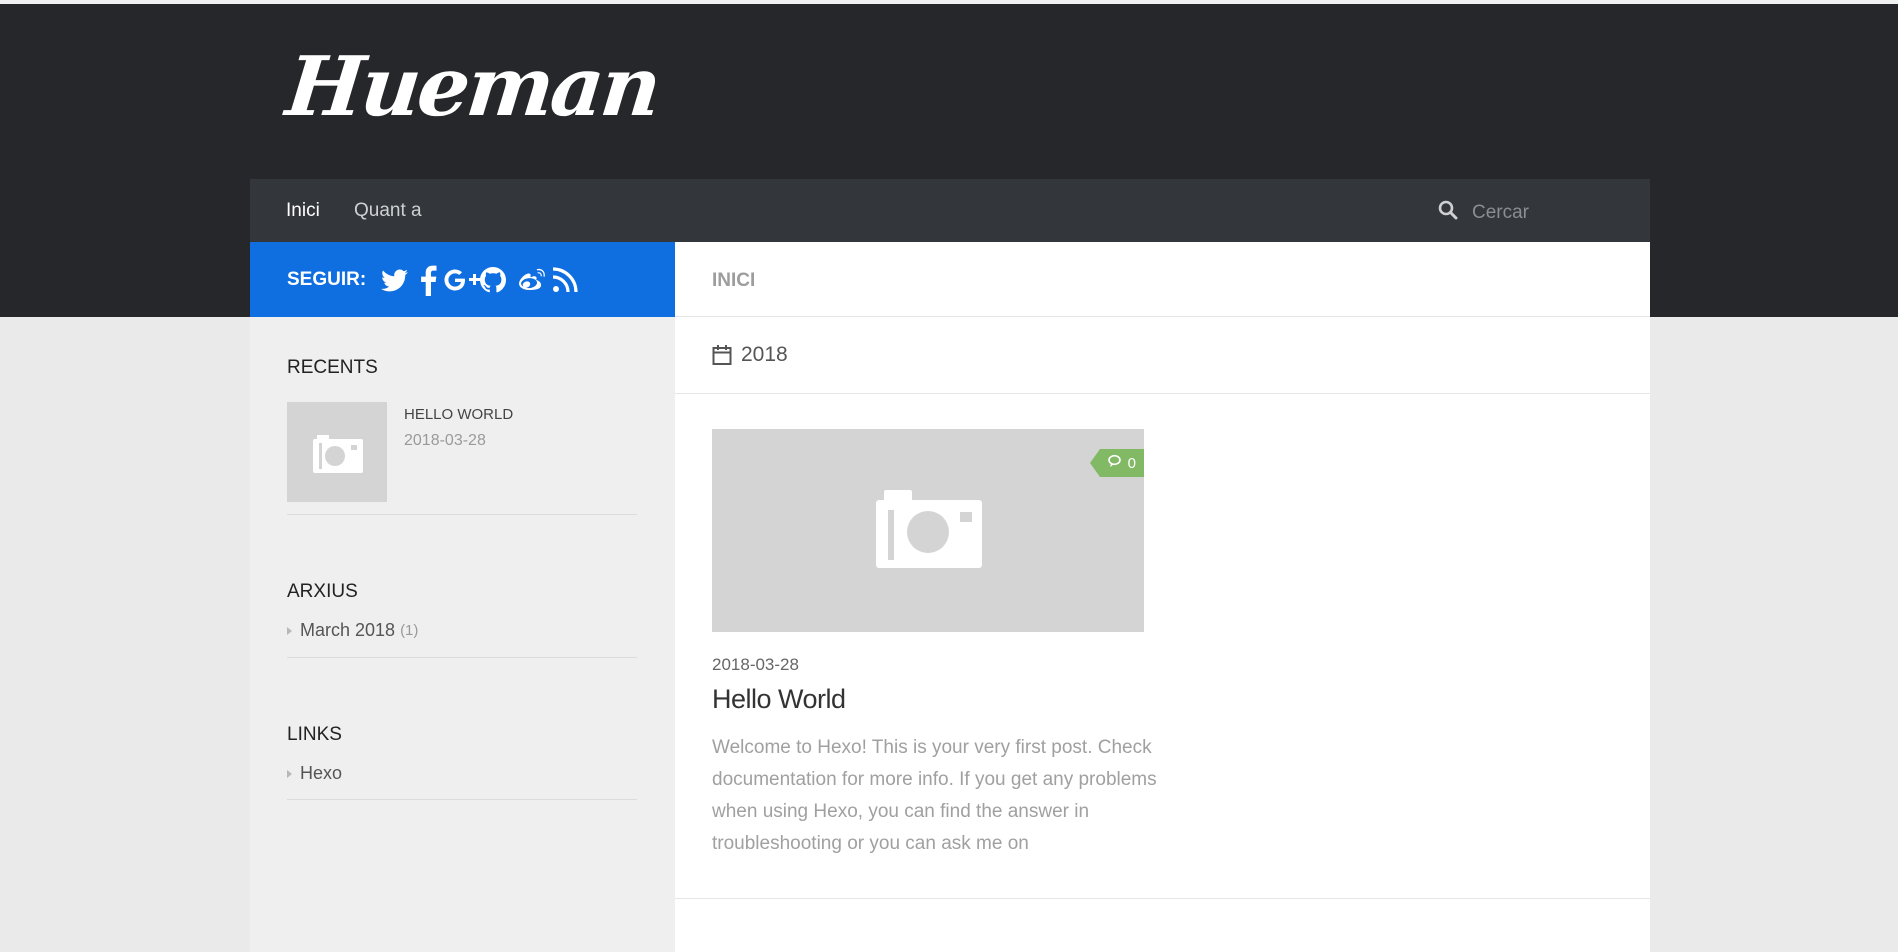 The image size is (1898, 952). What do you see at coordinates (332, 367) in the screenshot?
I see `recents-title: RECENTS` at bounding box center [332, 367].